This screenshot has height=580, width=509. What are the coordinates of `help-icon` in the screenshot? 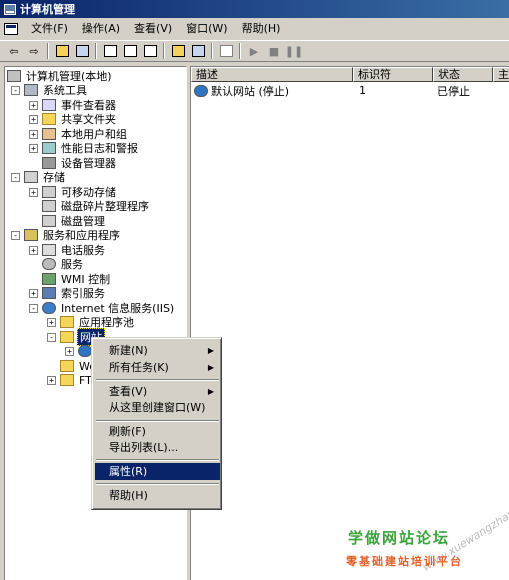 It's located at (178, 51).